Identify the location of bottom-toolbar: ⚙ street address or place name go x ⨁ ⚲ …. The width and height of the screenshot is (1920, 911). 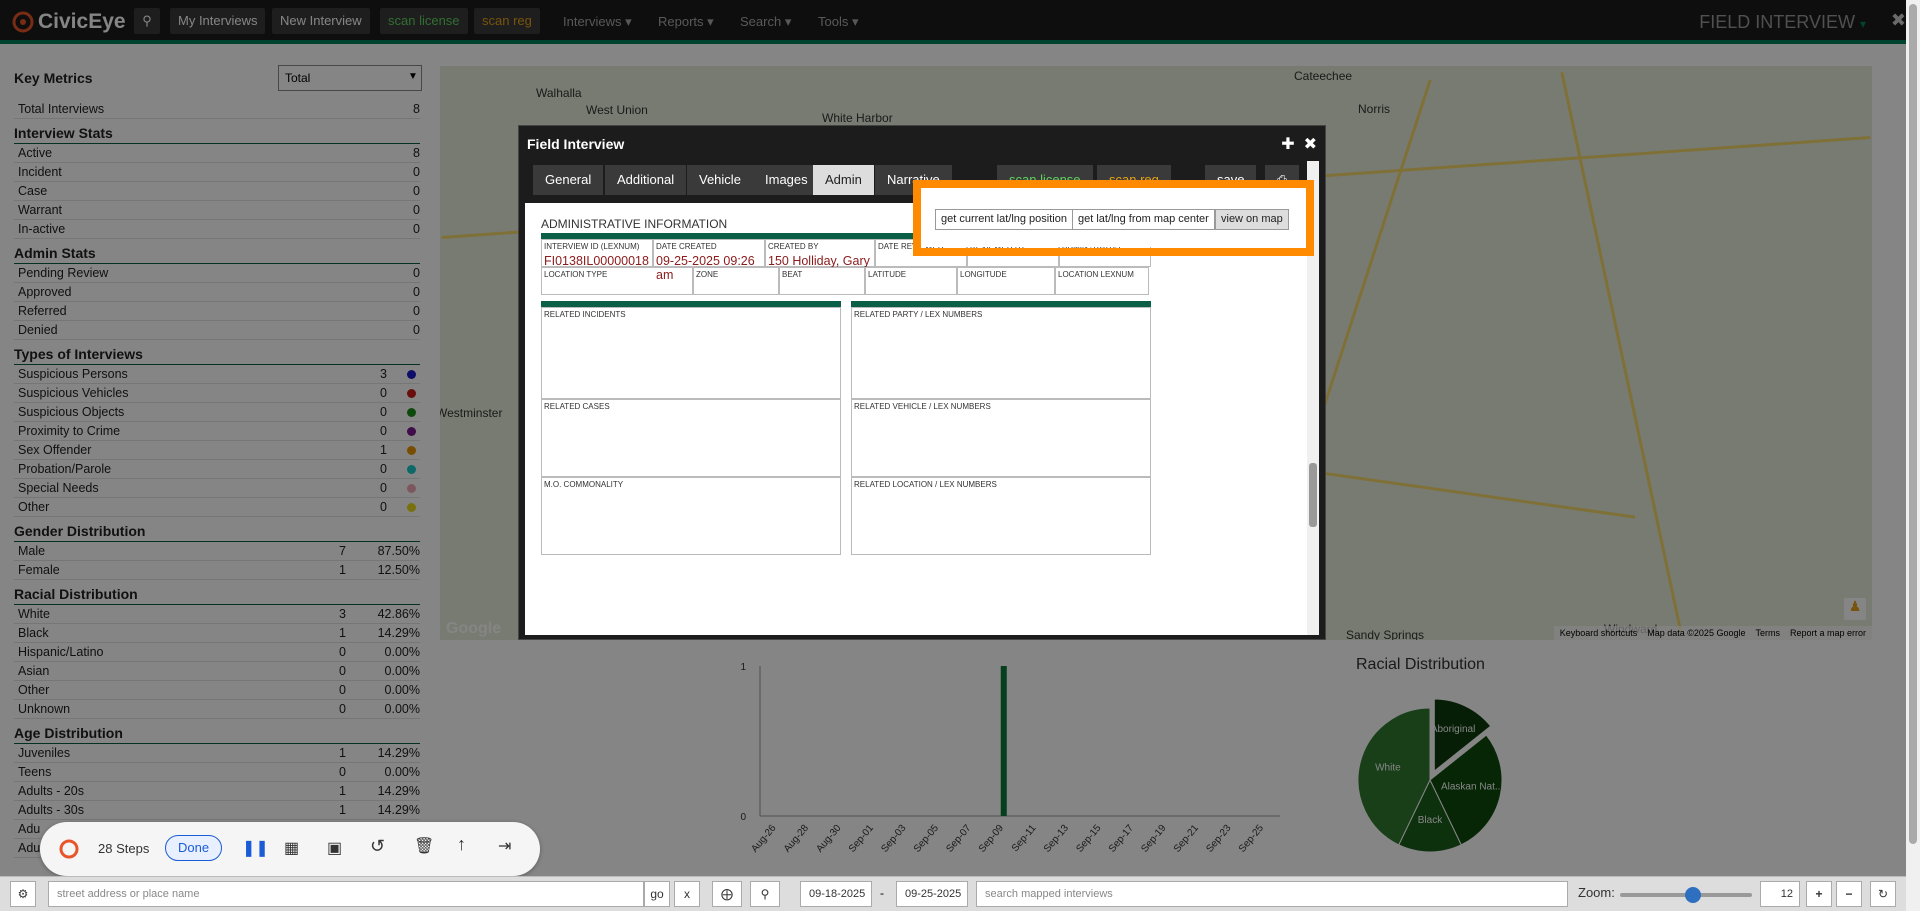
(960, 893).